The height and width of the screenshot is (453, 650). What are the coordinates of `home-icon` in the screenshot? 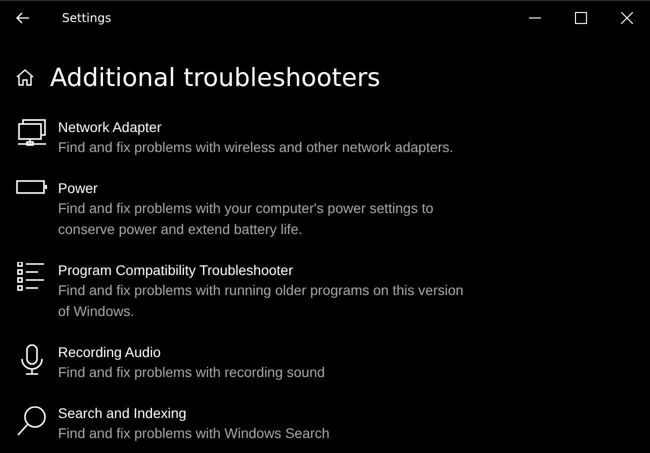 It's located at (25, 77).